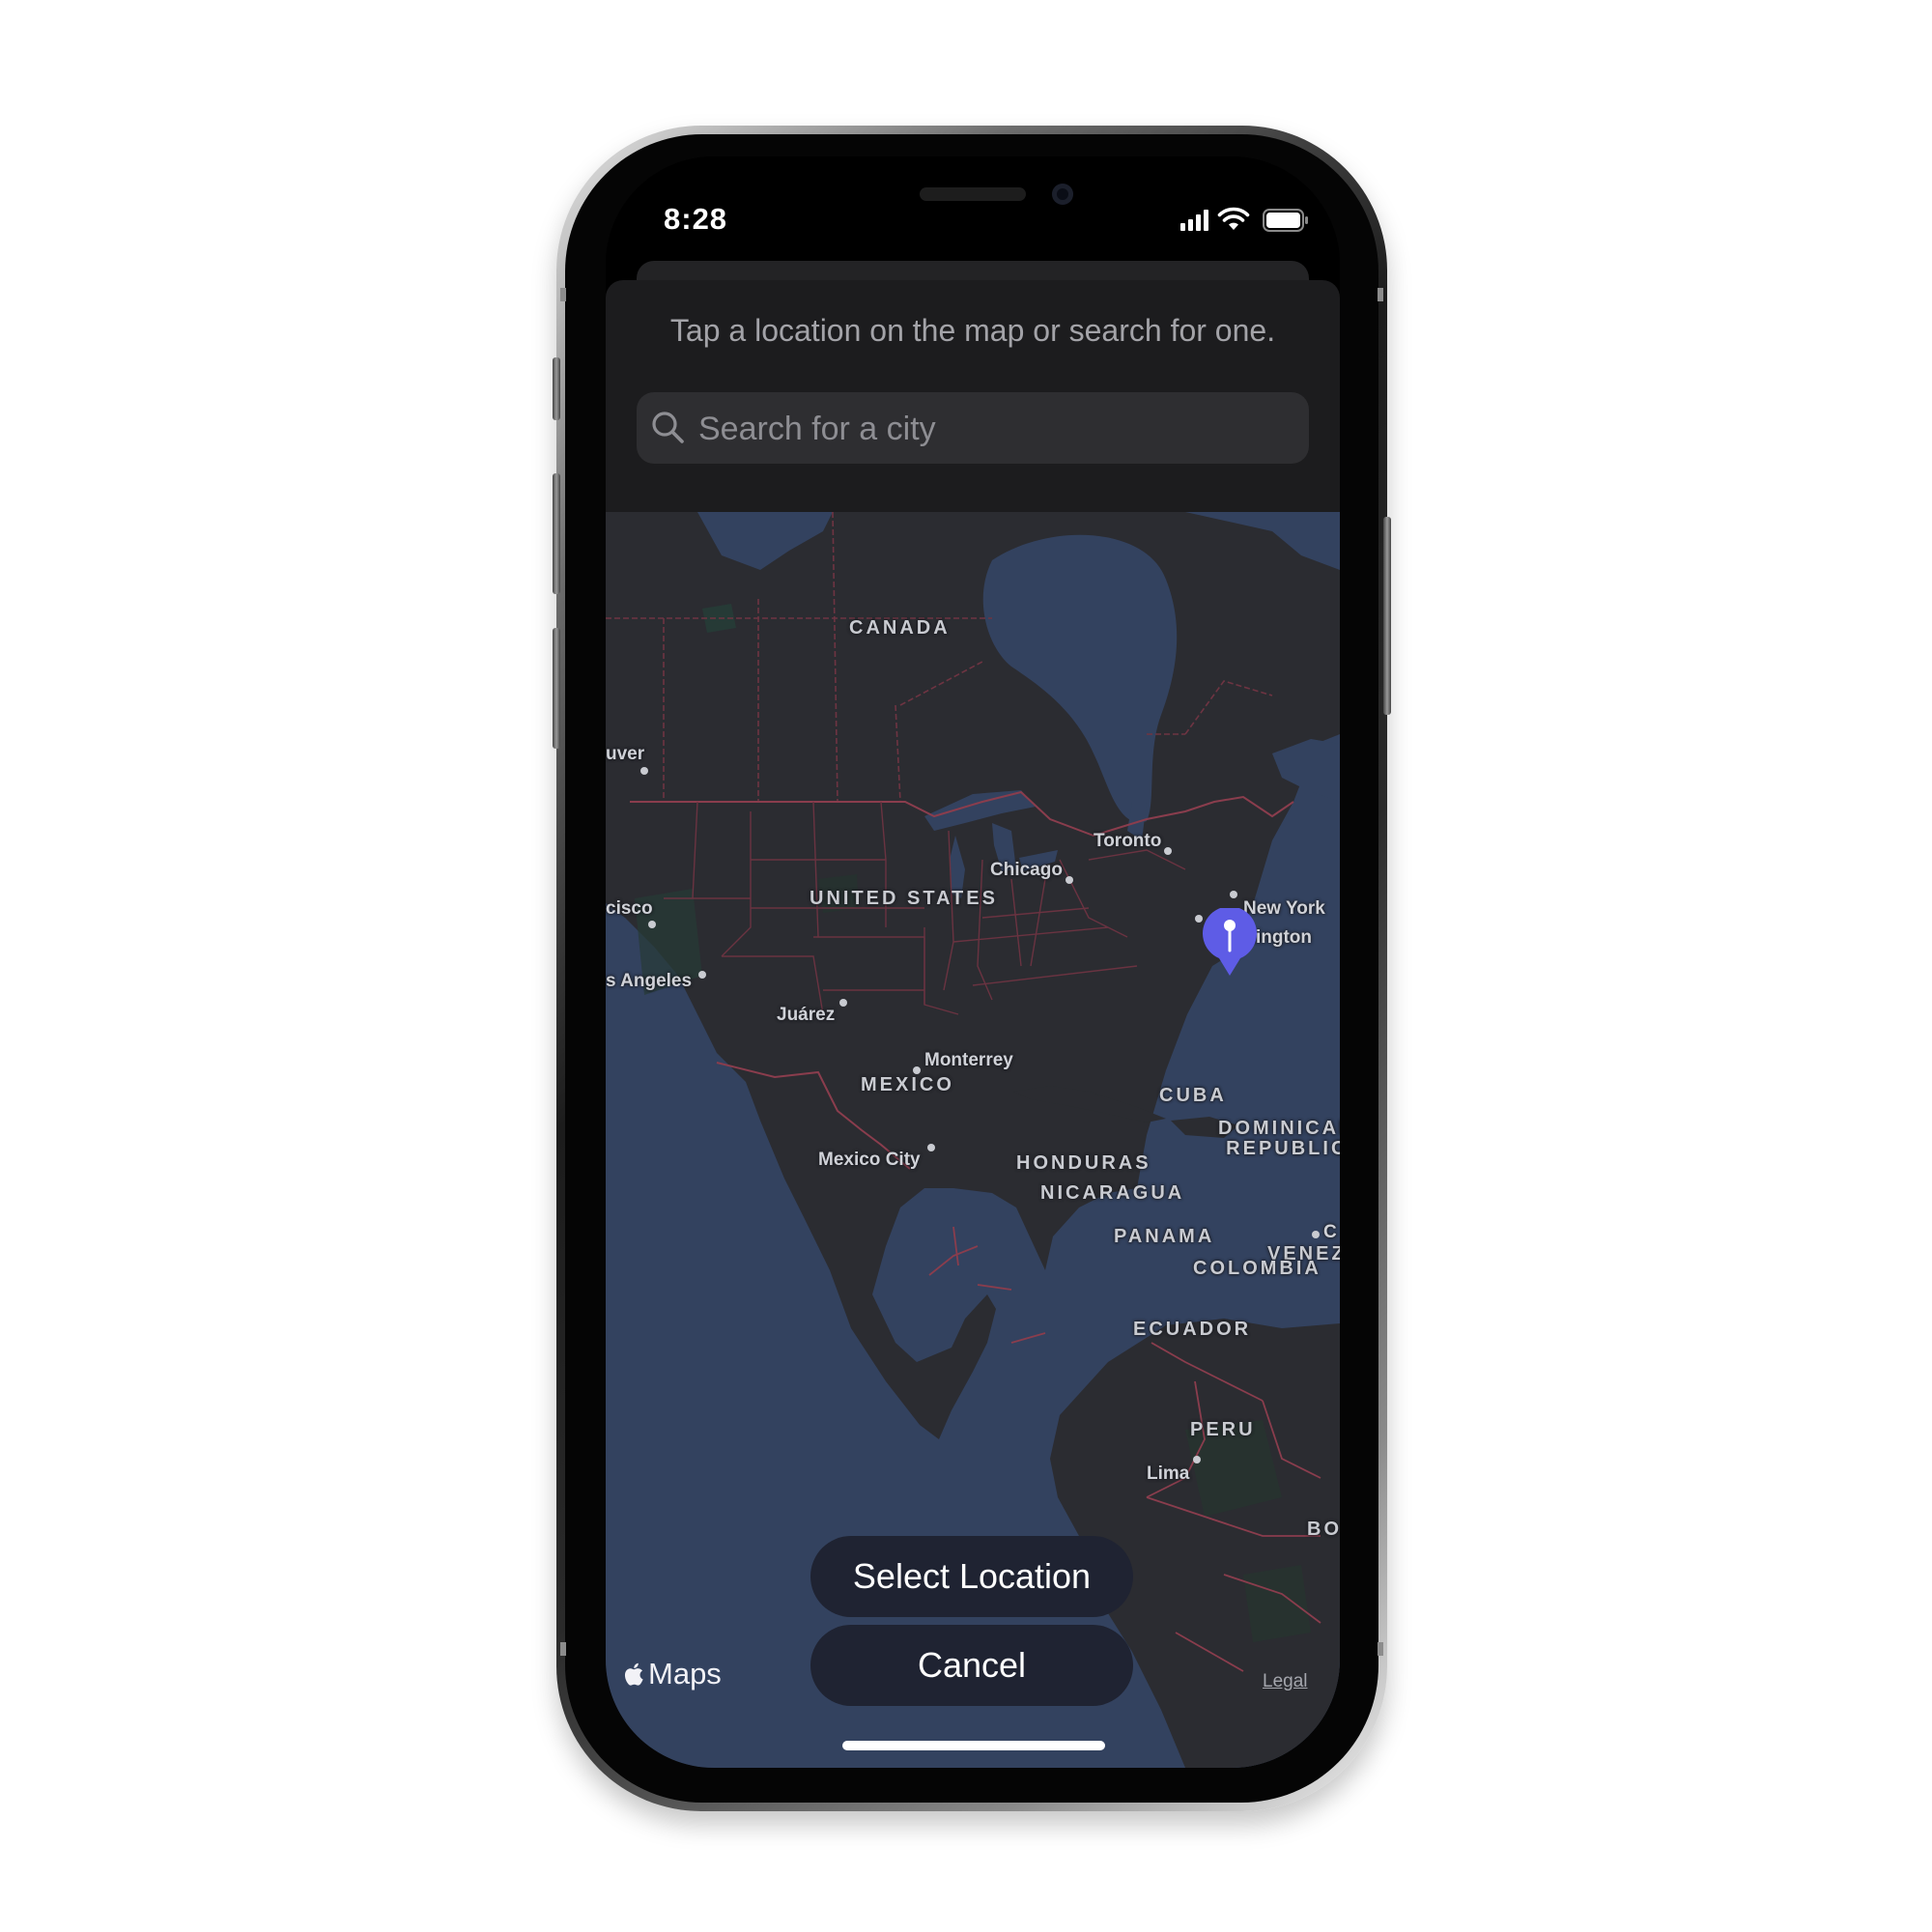 This screenshot has width=1932, height=1932. Describe the element at coordinates (973, 194) in the screenshot. I see `earpiece-speaker` at that location.